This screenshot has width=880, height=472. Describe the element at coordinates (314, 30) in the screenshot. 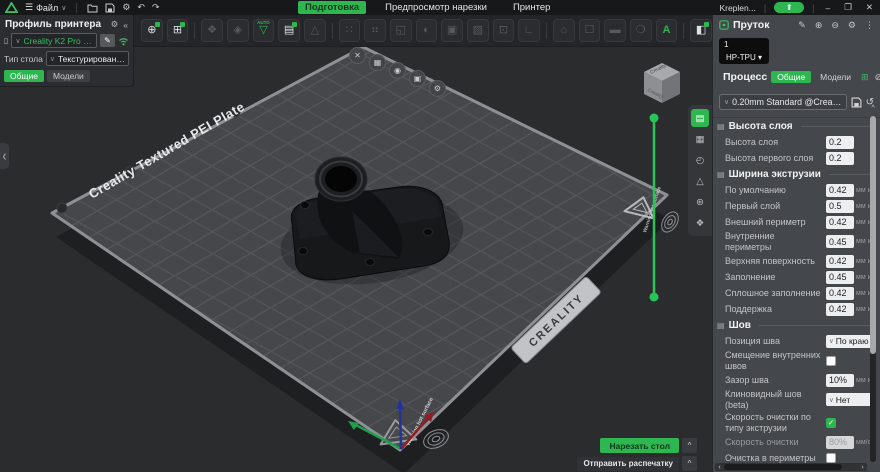

I see `orient-button: △` at that location.